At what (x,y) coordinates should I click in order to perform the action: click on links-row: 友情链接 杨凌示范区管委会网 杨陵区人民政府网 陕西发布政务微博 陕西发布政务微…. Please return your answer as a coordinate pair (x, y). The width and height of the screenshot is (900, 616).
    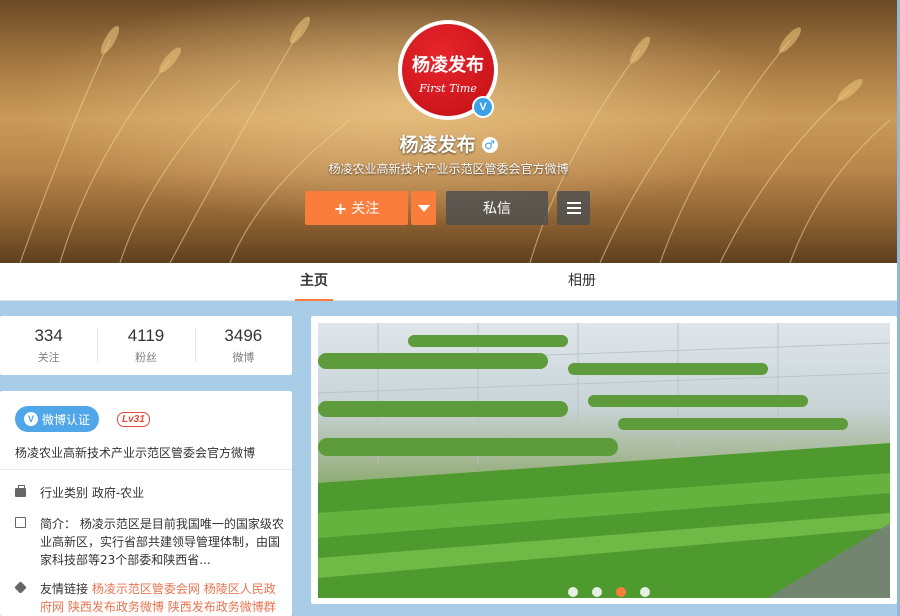
    Looking at the image, I should click on (149, 598).